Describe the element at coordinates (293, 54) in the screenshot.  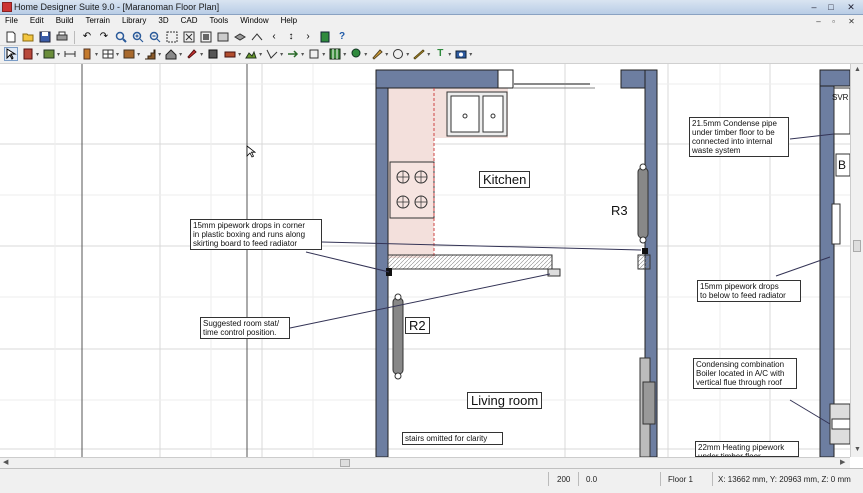
I see `arrow-tool-icon` at that location.